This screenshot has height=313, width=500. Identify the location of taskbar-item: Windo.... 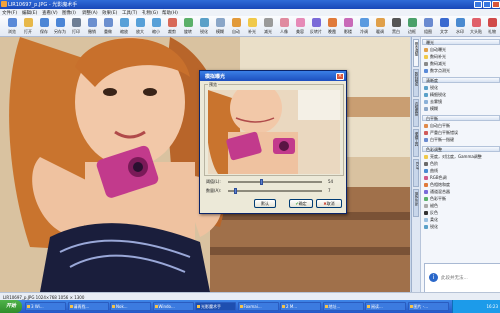
(173, 306).